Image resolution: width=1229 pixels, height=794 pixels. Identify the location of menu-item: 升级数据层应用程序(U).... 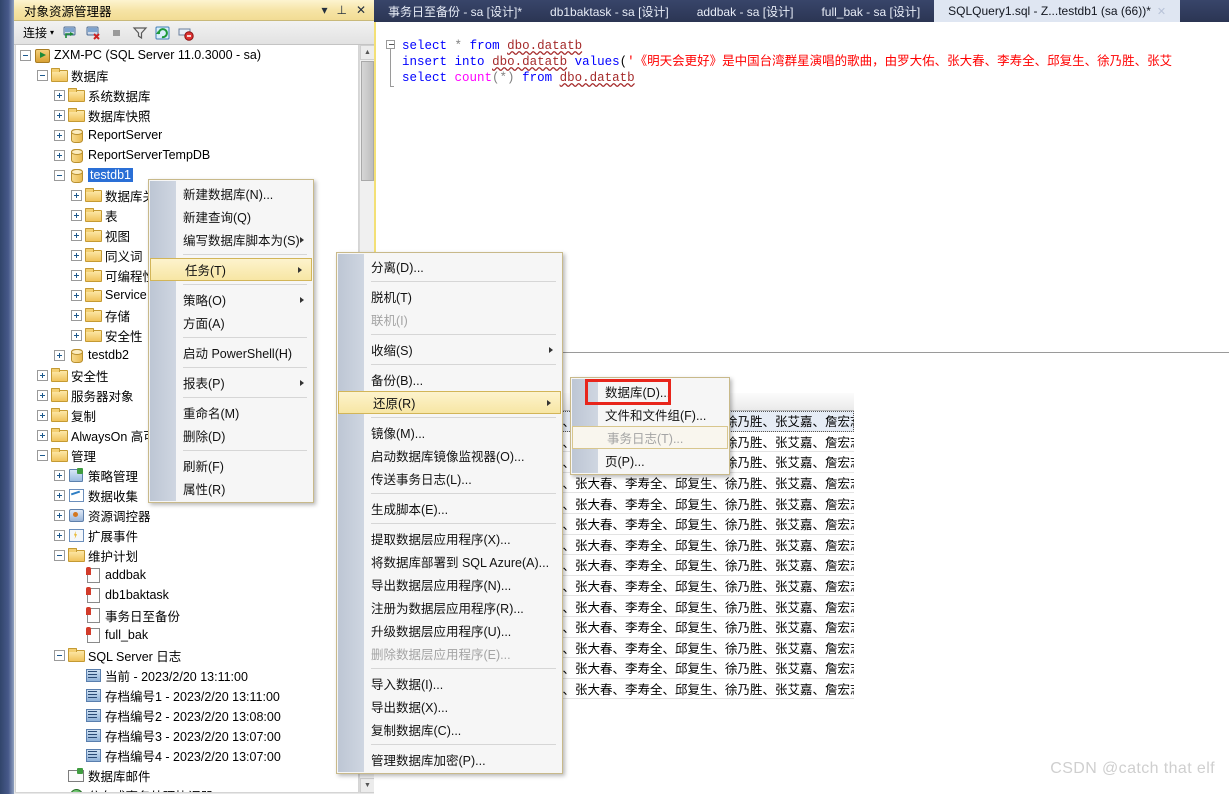
(449, 630).